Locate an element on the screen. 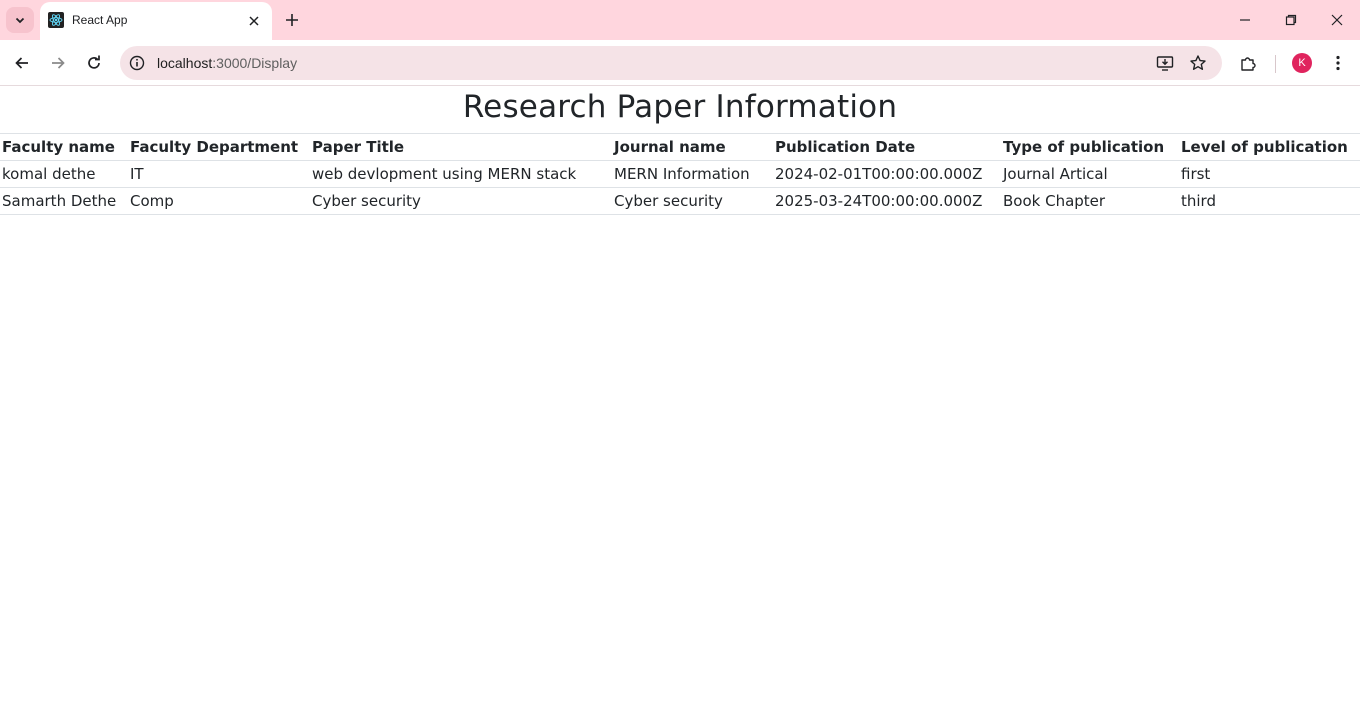  cell-faculty-department: Comp is located at coordinates (219, 201).